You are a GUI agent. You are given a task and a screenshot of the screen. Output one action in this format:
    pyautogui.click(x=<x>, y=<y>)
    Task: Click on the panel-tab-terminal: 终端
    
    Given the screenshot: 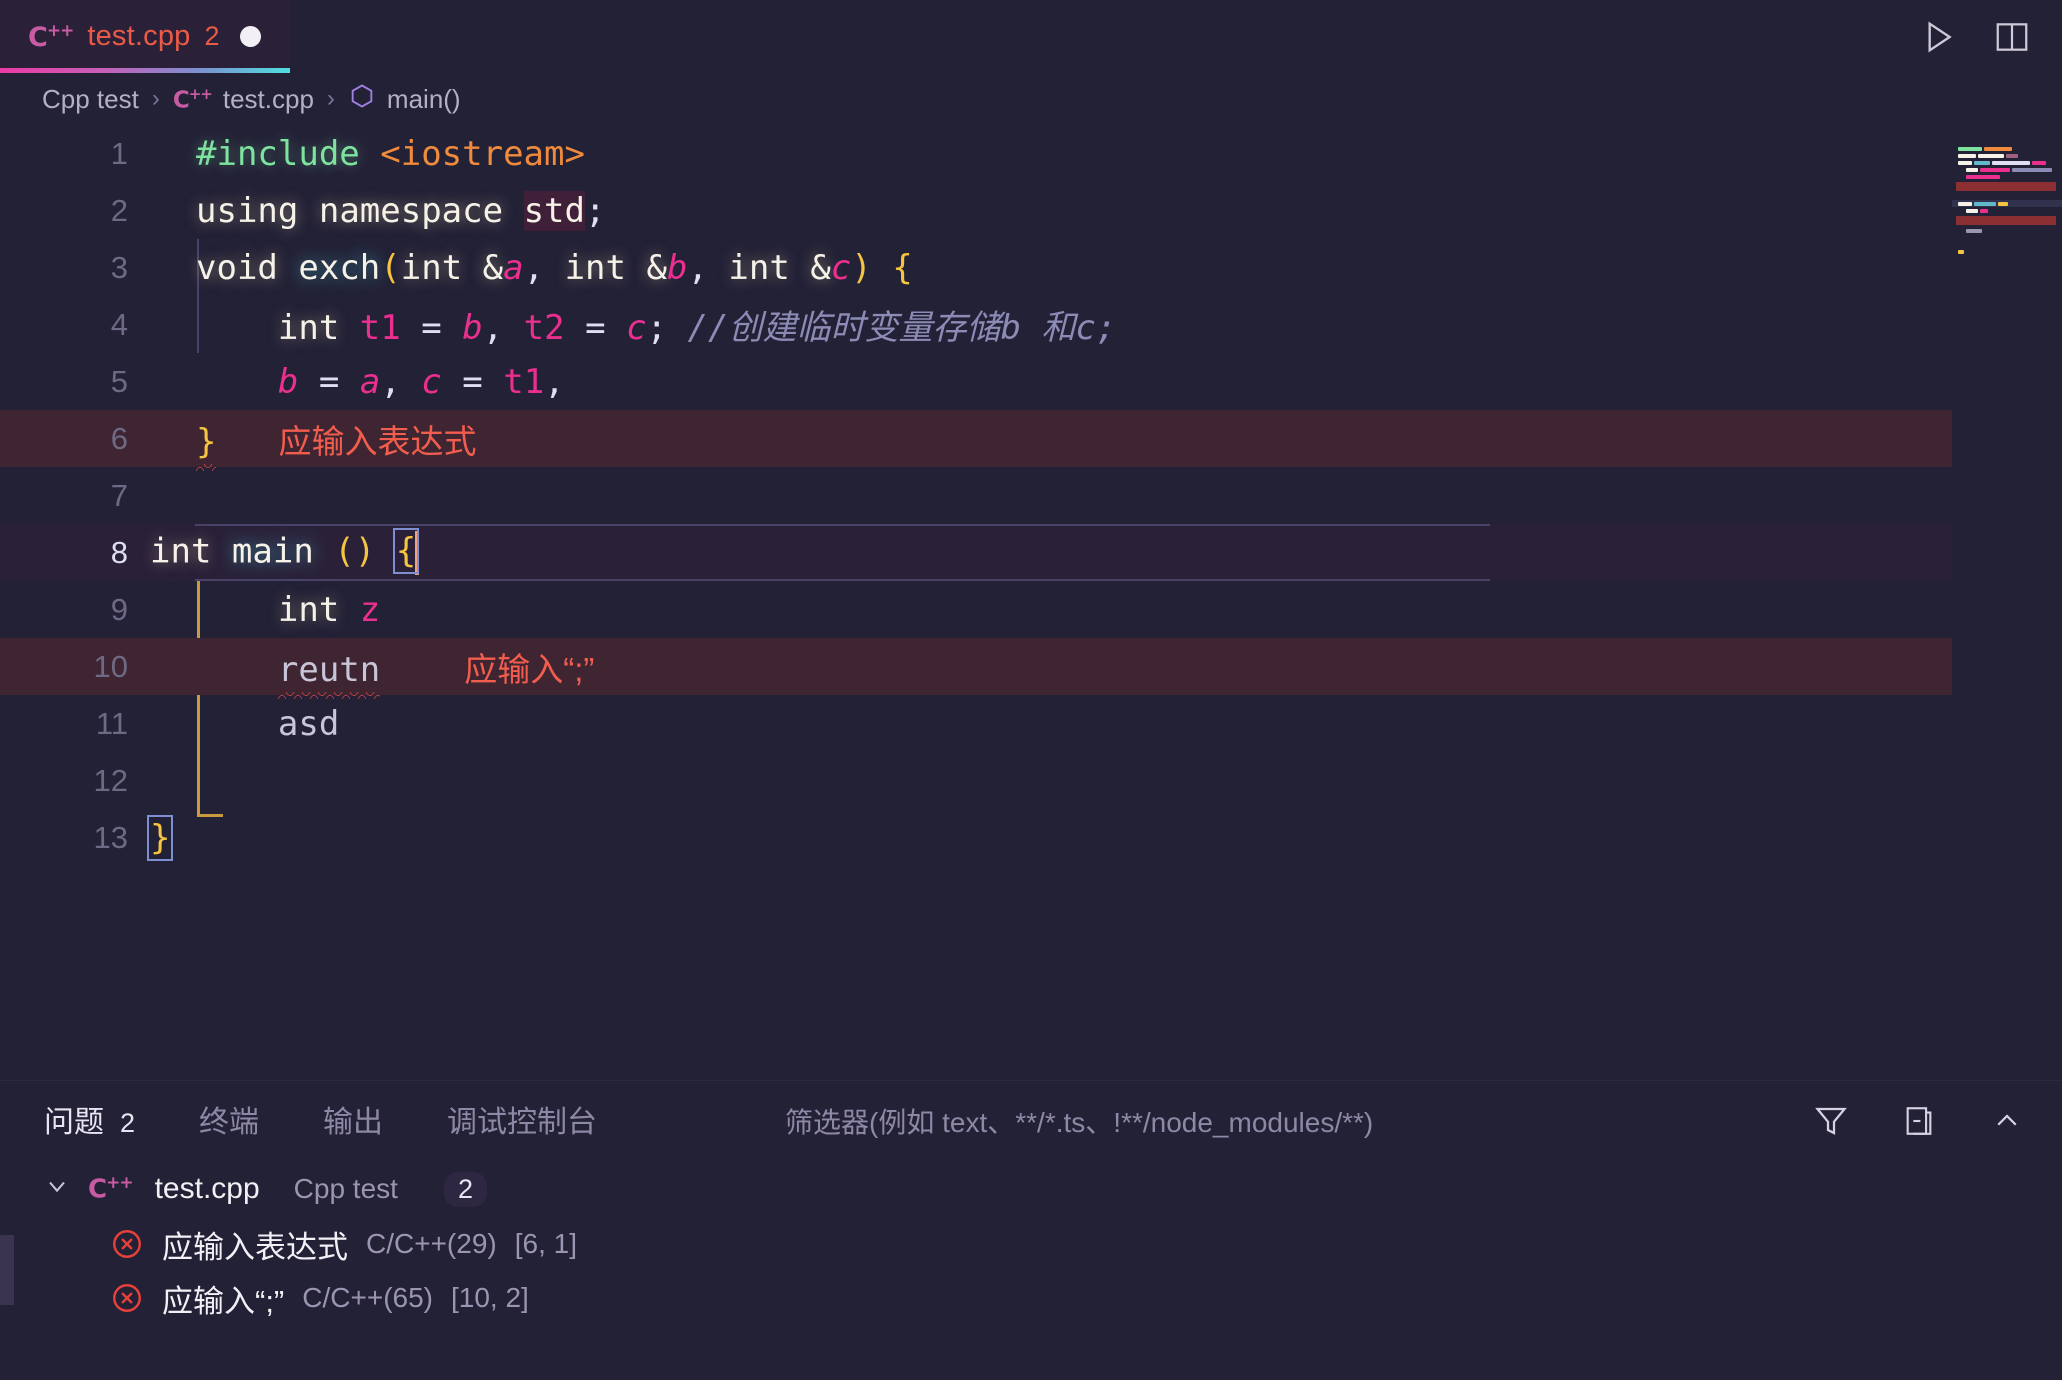 What is the action you would take?
    pyautogui.click(x=229, y=1121)
    